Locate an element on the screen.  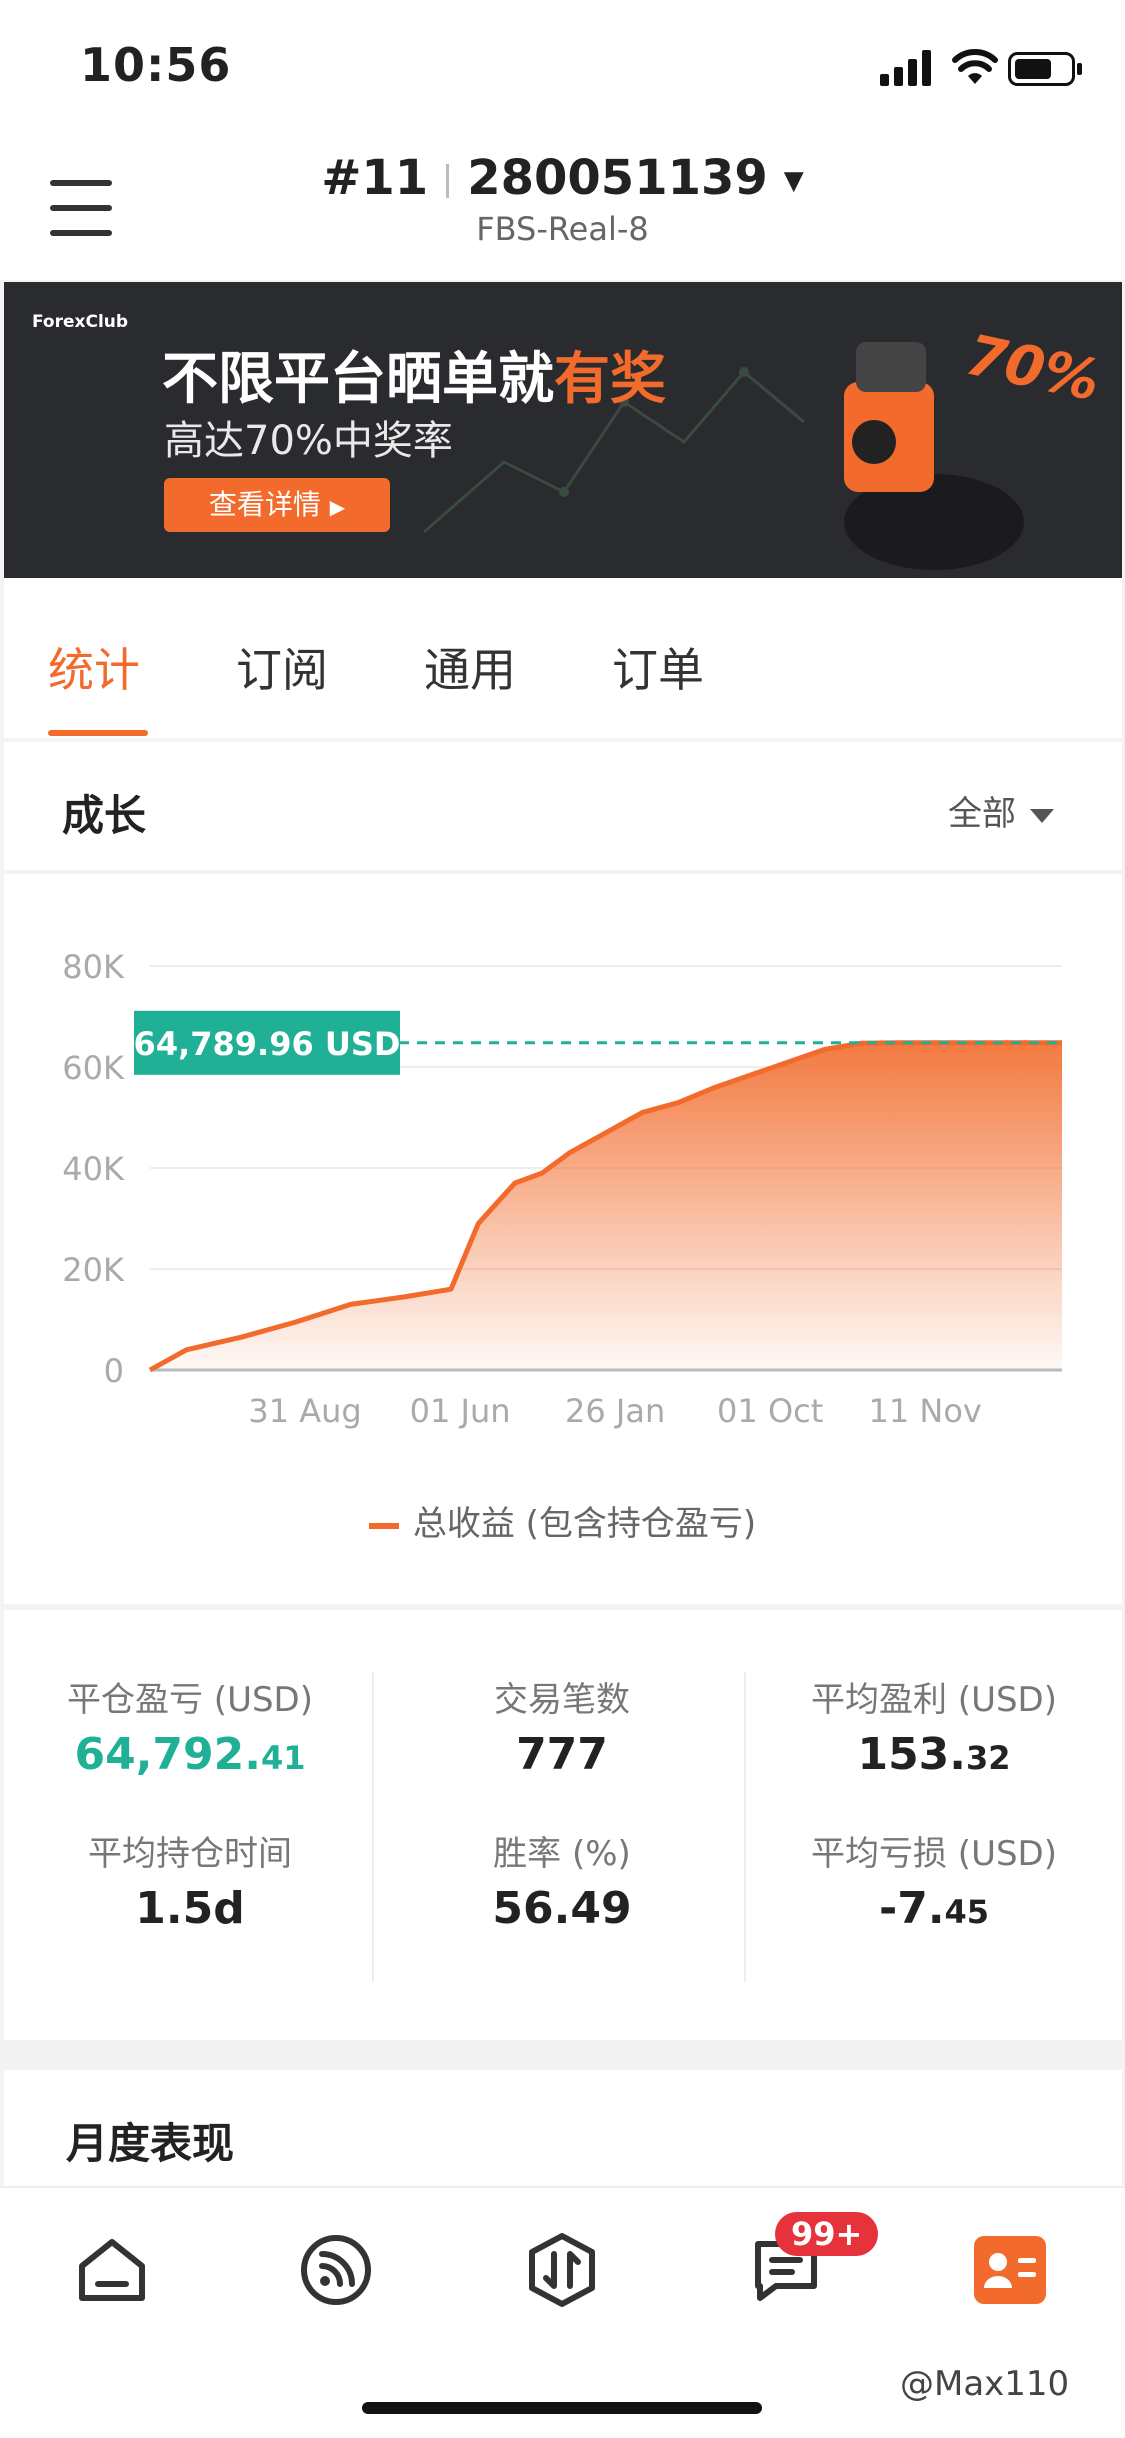
growth-range-filter: 全部 is located at coordinates (1001, 810).